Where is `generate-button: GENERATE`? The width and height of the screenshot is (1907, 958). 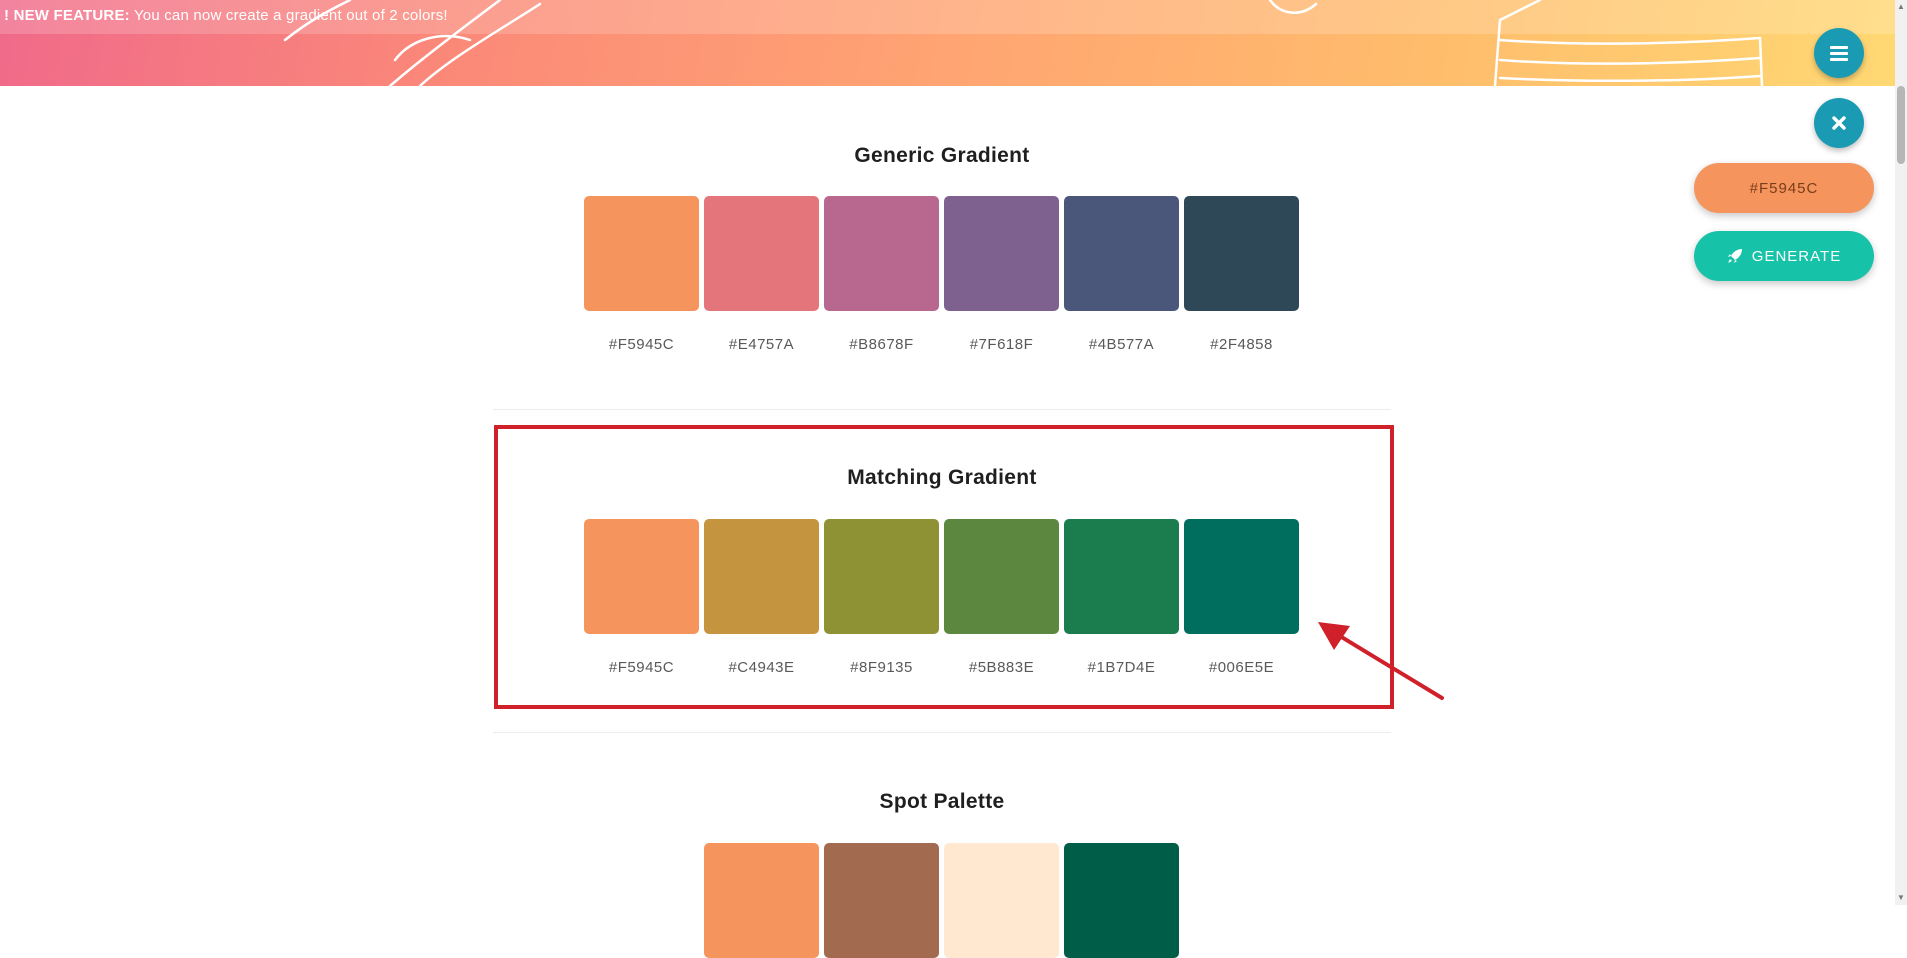 generate-button: GENERATE is located at coordinates (1784, 256).